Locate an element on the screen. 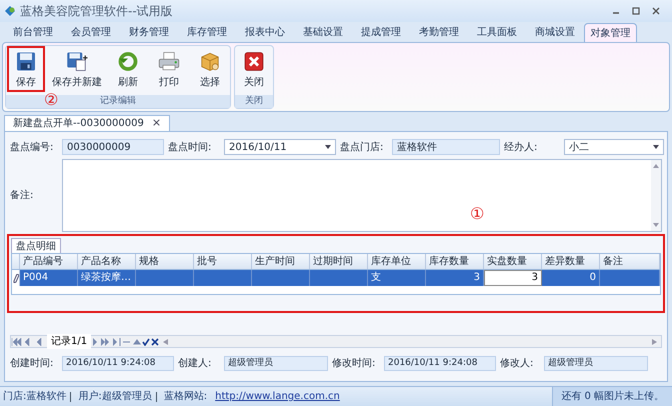  ribbon-button: 刷新 is located at coordinates (128, 69).